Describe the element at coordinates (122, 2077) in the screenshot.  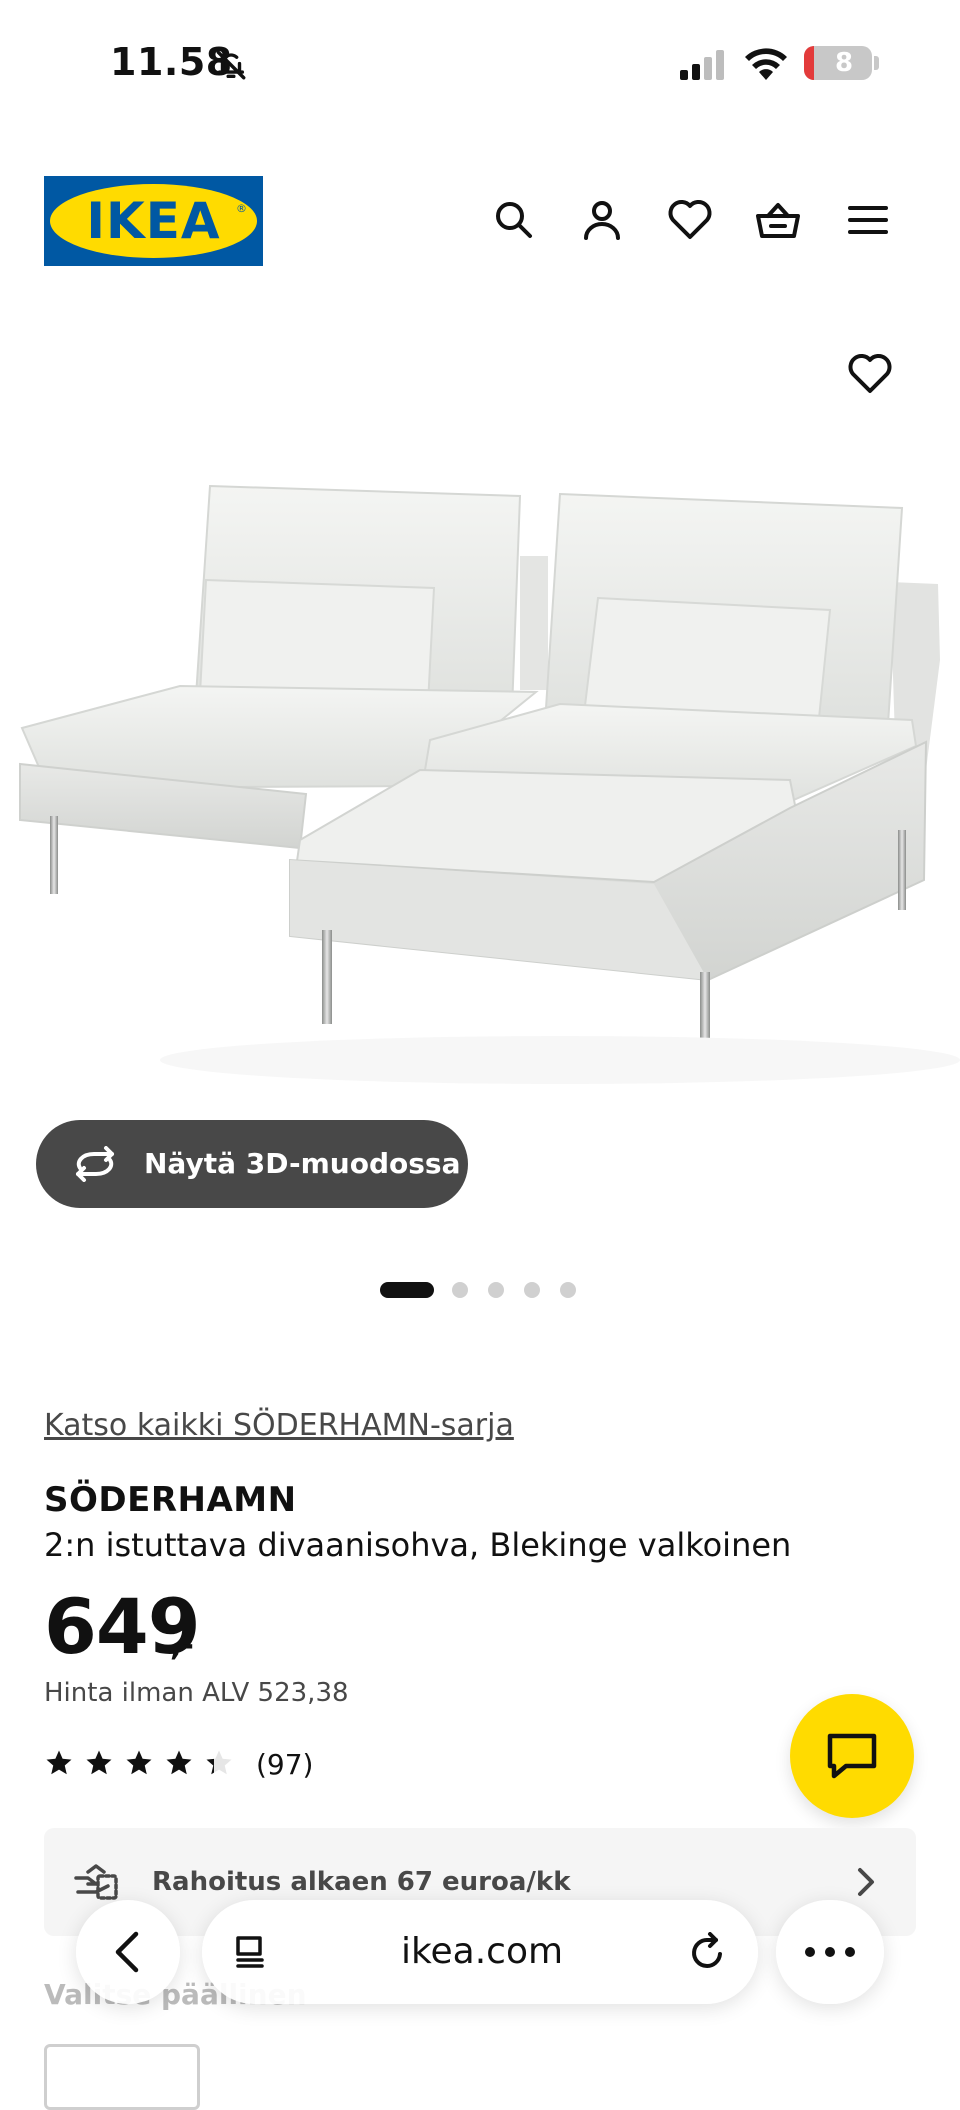
I see `cover-option` at that location.